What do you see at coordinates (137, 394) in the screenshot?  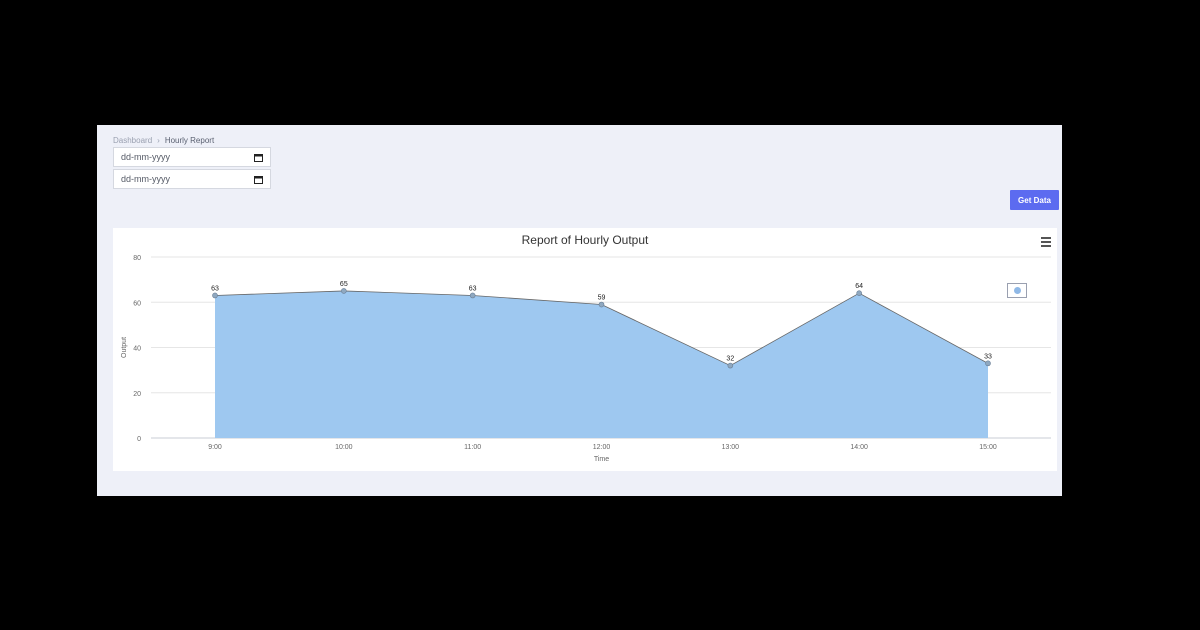 I see `y-tick-label: 20` at bounding box center [137, 394].